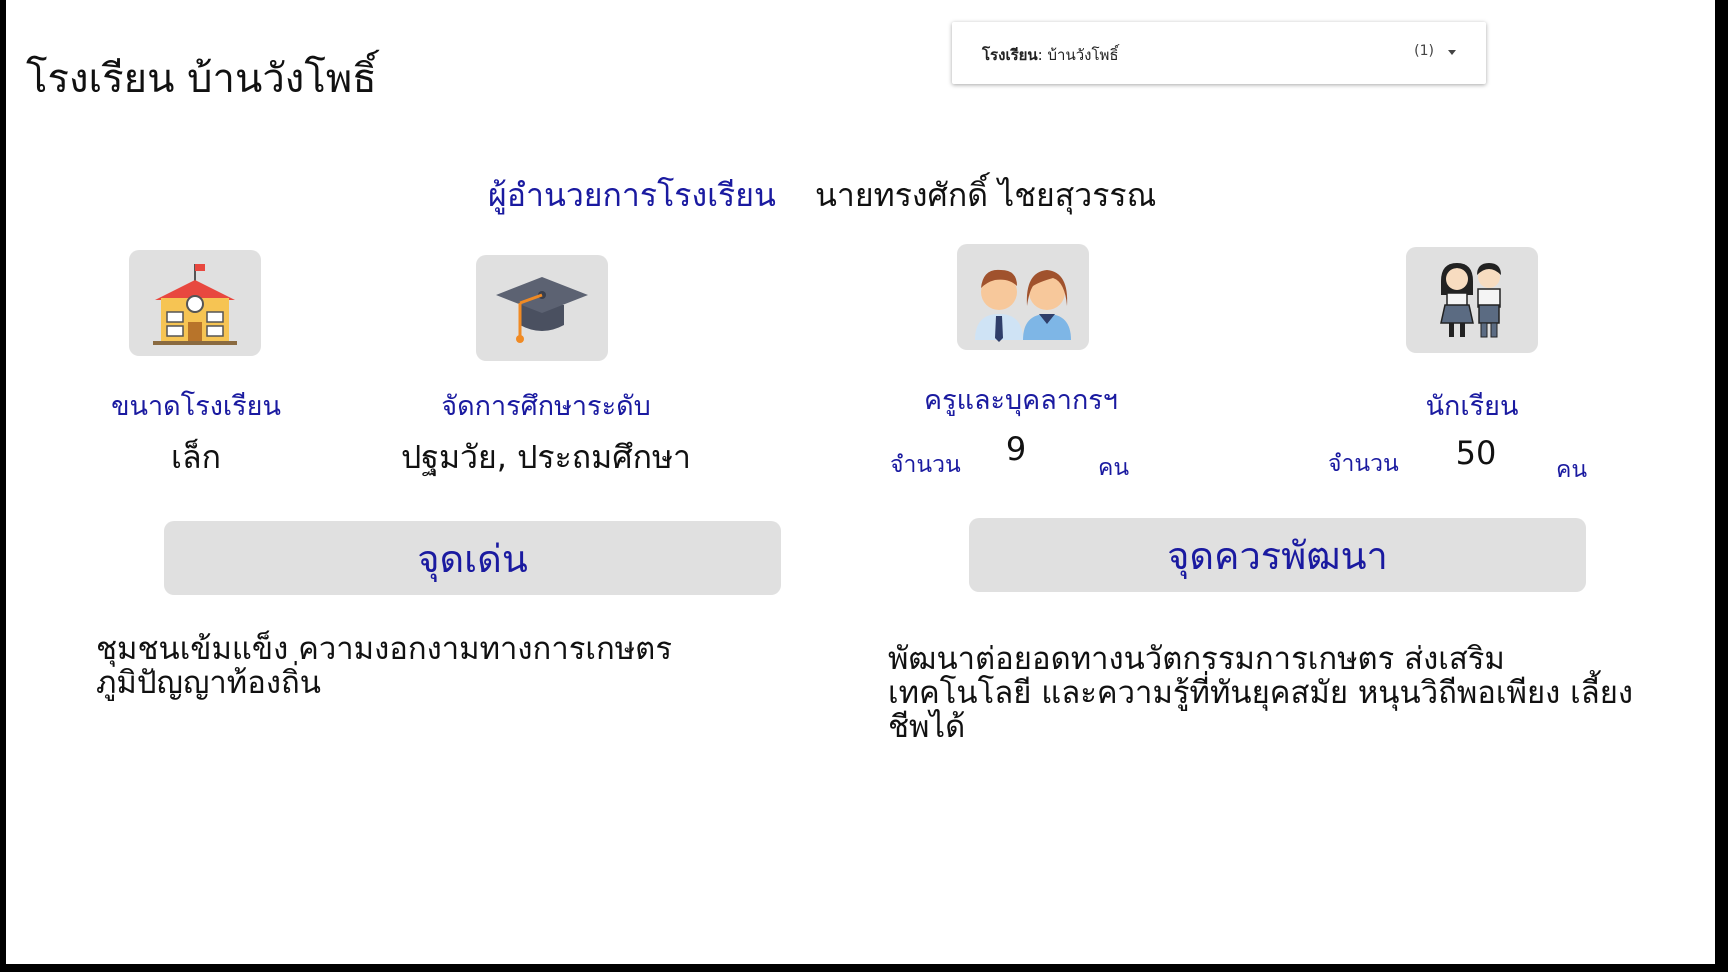 This screenshot has height=972, width=1728. I want to click on school-filter-dropdown: โรงเรียน: บ้านวังโพธิ์ (1), so click(1219, 53).